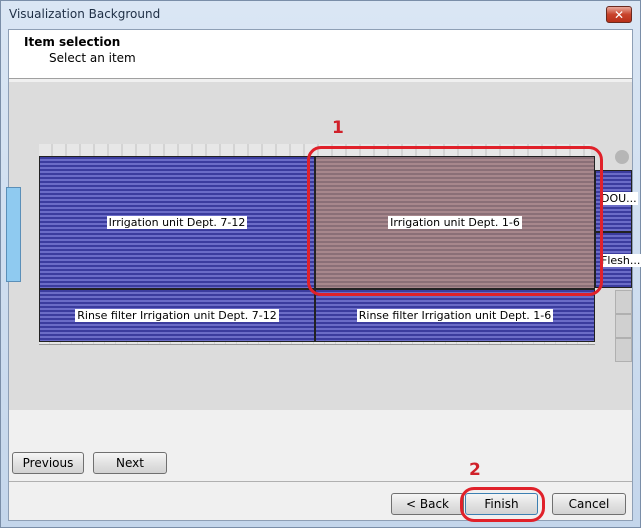 The height and width of the screenshot is (528, 641). What do you see at coordinates (338, 128) in the screenshot?
I see `annotation-number-1: 1` at bounding box center [338, 128].